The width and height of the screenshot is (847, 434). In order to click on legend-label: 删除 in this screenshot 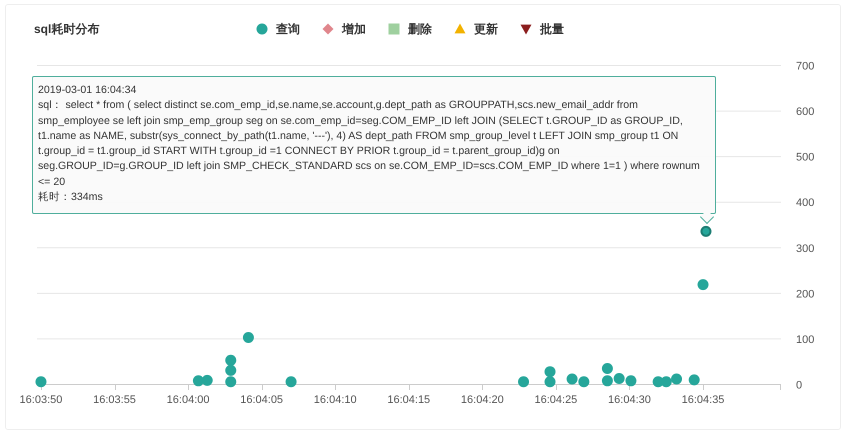, I will do `click(420, 29)`.